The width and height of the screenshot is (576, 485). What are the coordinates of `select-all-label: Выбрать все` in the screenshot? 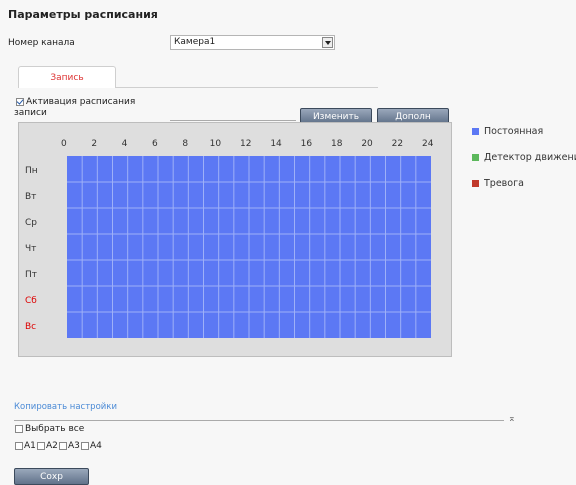 It's located at (55, 429).